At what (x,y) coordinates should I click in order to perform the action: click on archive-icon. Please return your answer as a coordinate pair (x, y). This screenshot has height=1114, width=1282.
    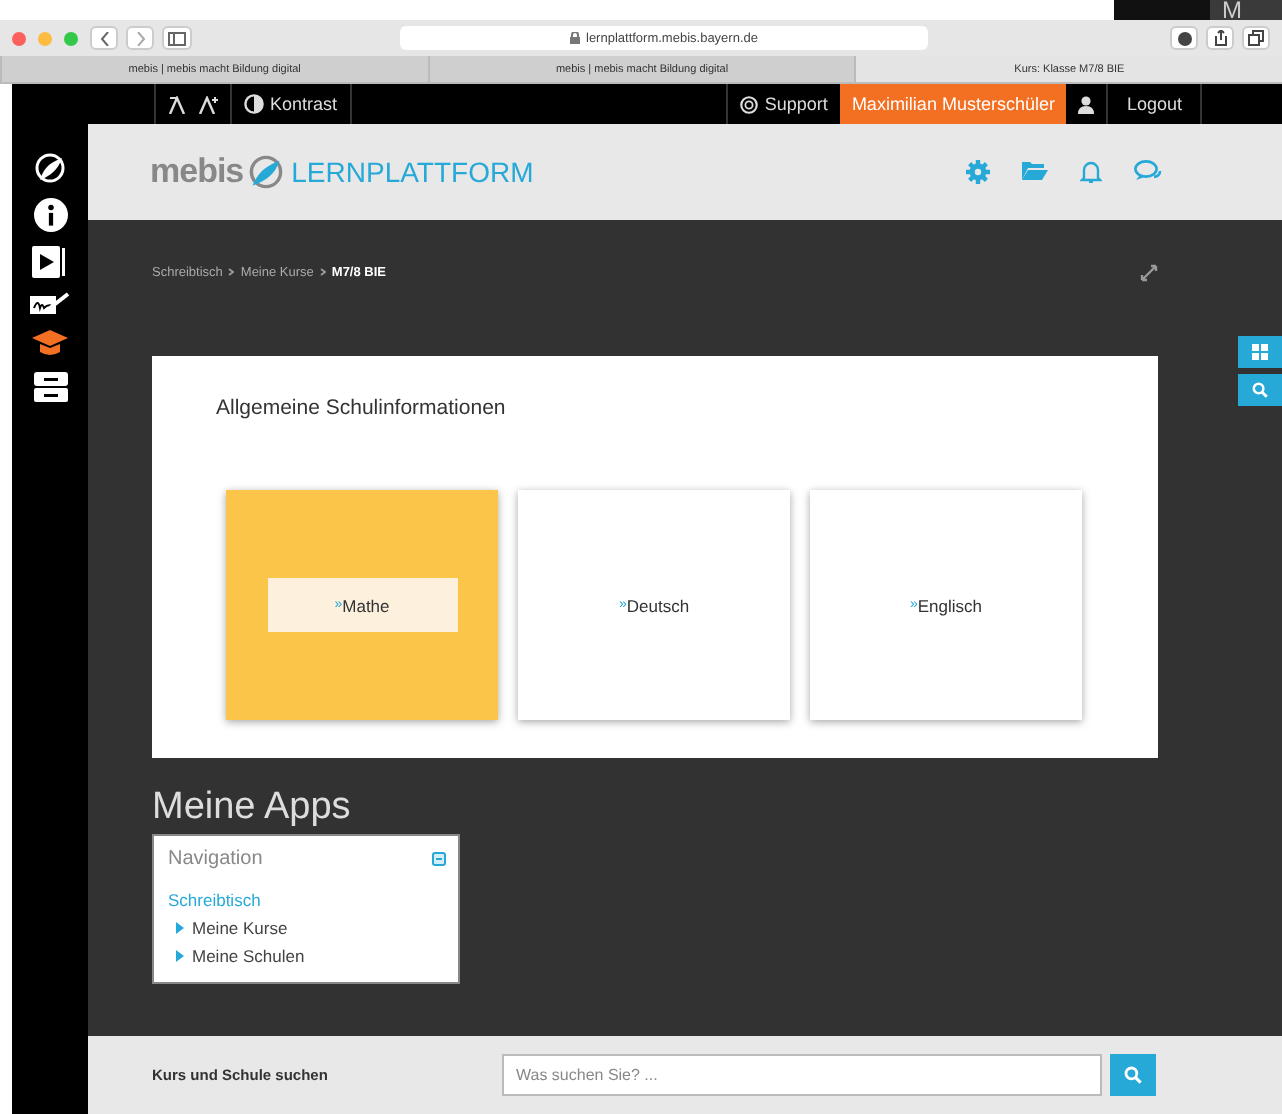
    Looking at the image, I should click on (50, 387).